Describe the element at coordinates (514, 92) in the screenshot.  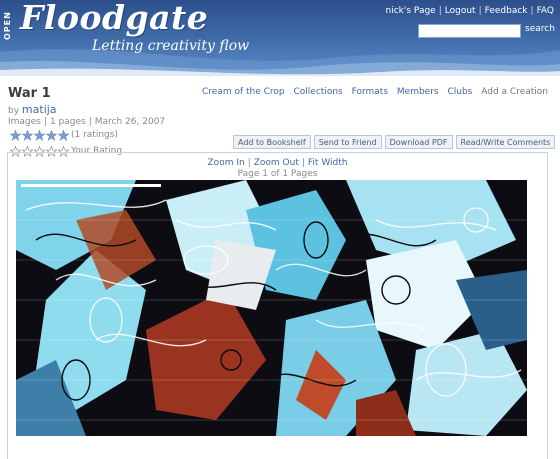
I see `nav-add-a-creation: Add a Creation` at that location.